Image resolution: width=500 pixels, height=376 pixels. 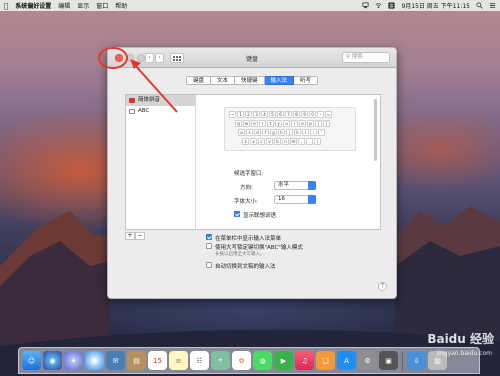 What do you see at coordinates (262, 360) in the screenshot?
I see `messages-icon: ◍` at bounding box center [262, 360].